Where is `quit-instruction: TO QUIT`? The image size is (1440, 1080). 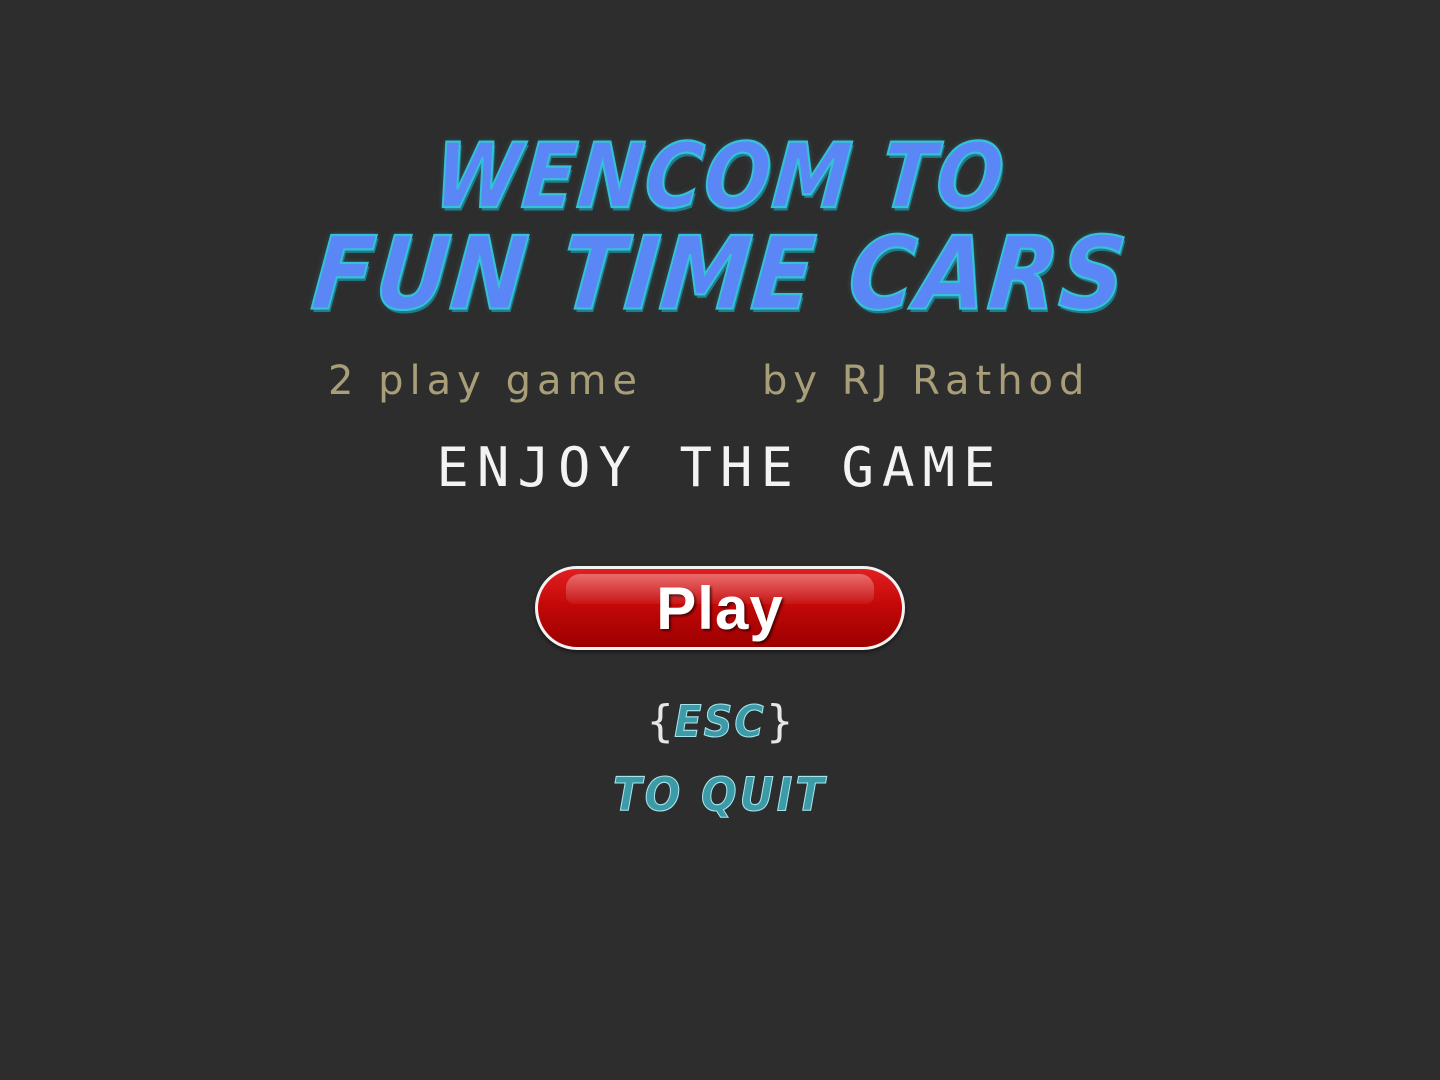
quit-instruction: TO QUIT is located at coordinates (720, 794).